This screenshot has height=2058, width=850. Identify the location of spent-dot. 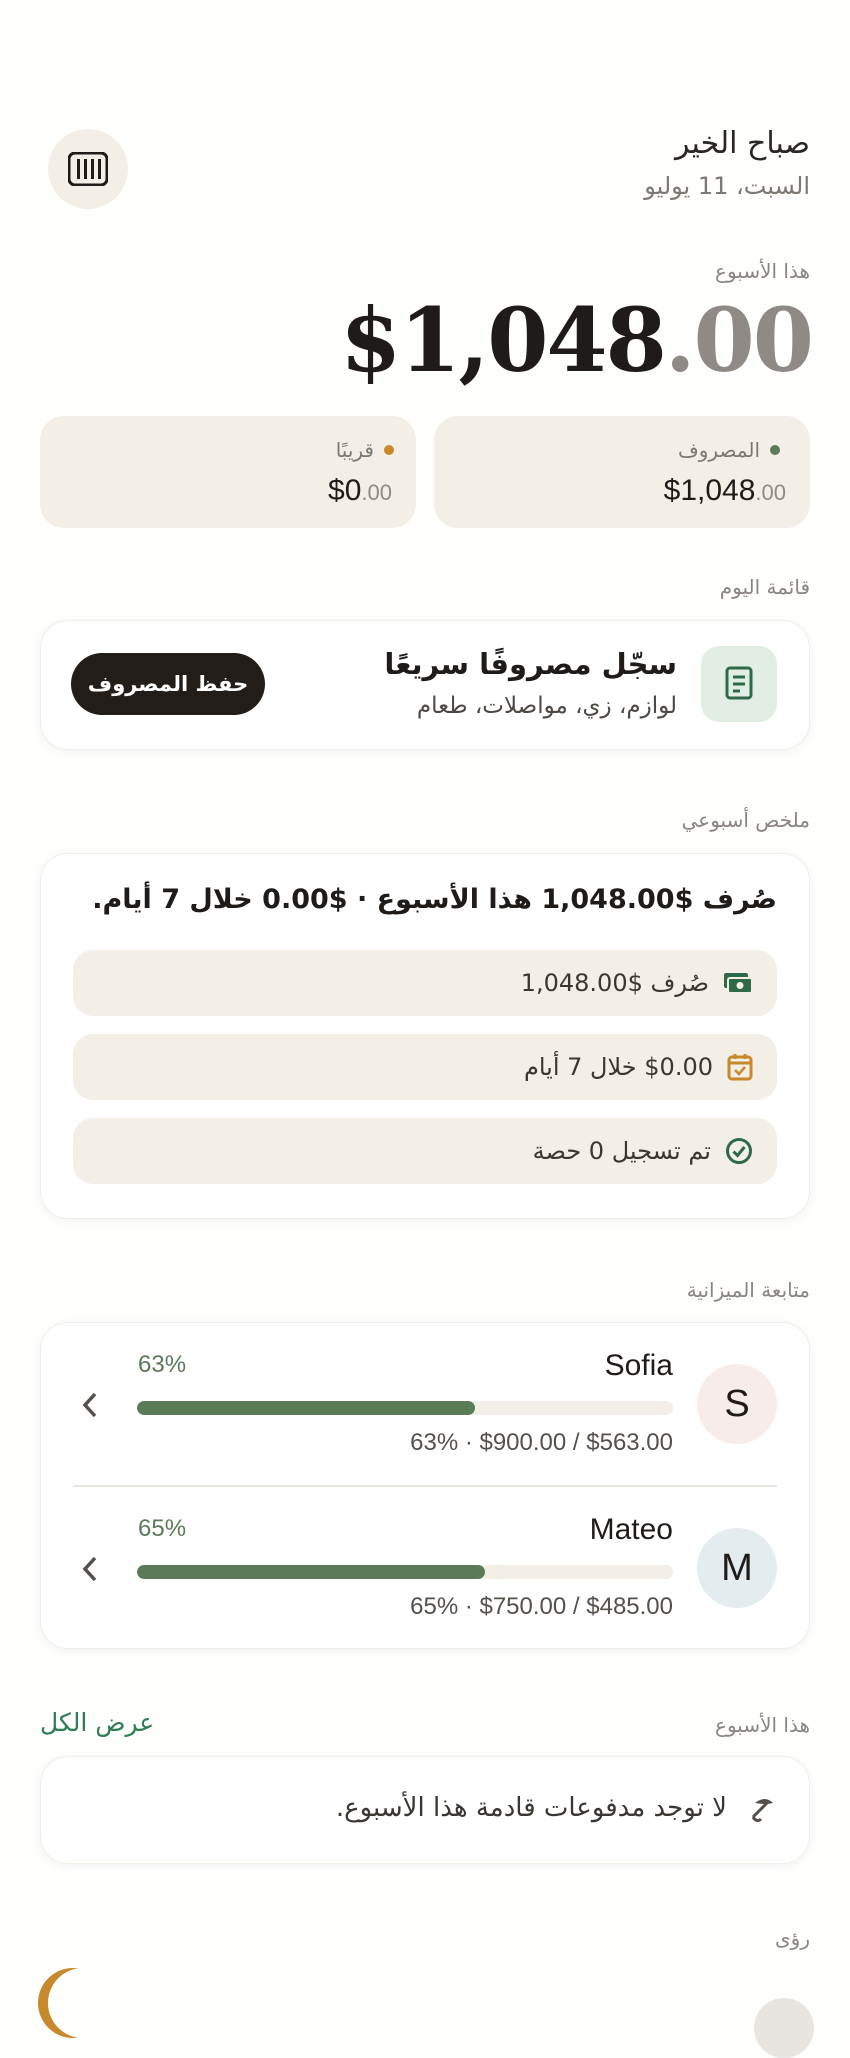
(775, 450).